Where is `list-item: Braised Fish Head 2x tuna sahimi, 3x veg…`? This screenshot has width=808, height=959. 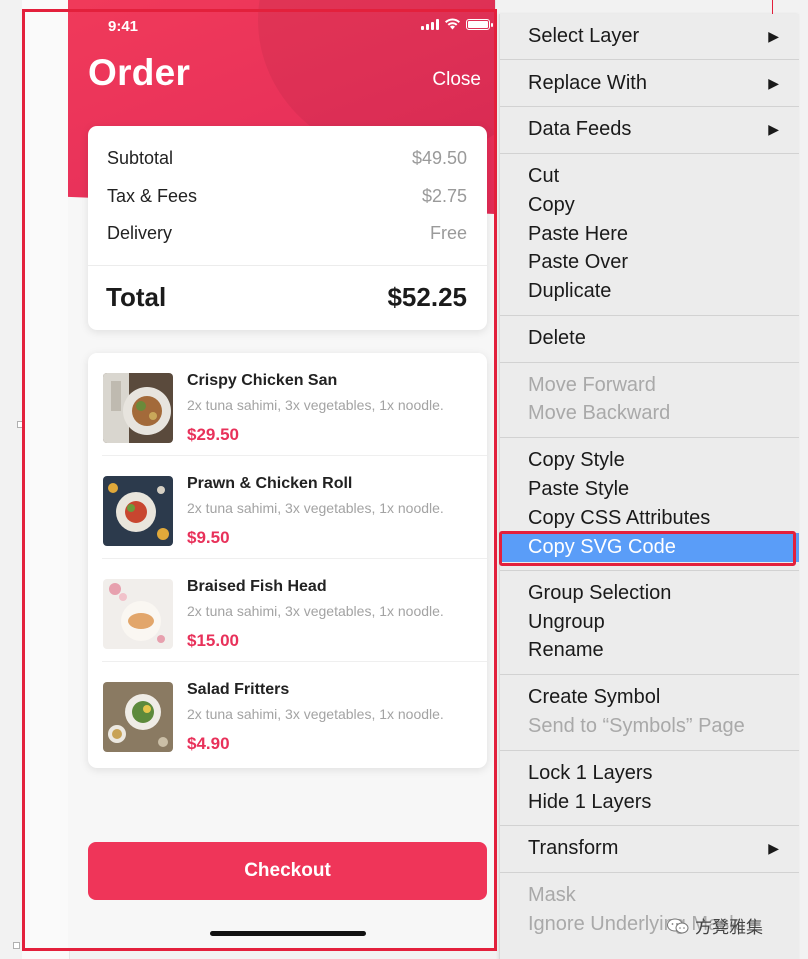 list-item: Braised Fish Head 2x tuna sahimi, 3x veg… is located at coordinates (287, 610).